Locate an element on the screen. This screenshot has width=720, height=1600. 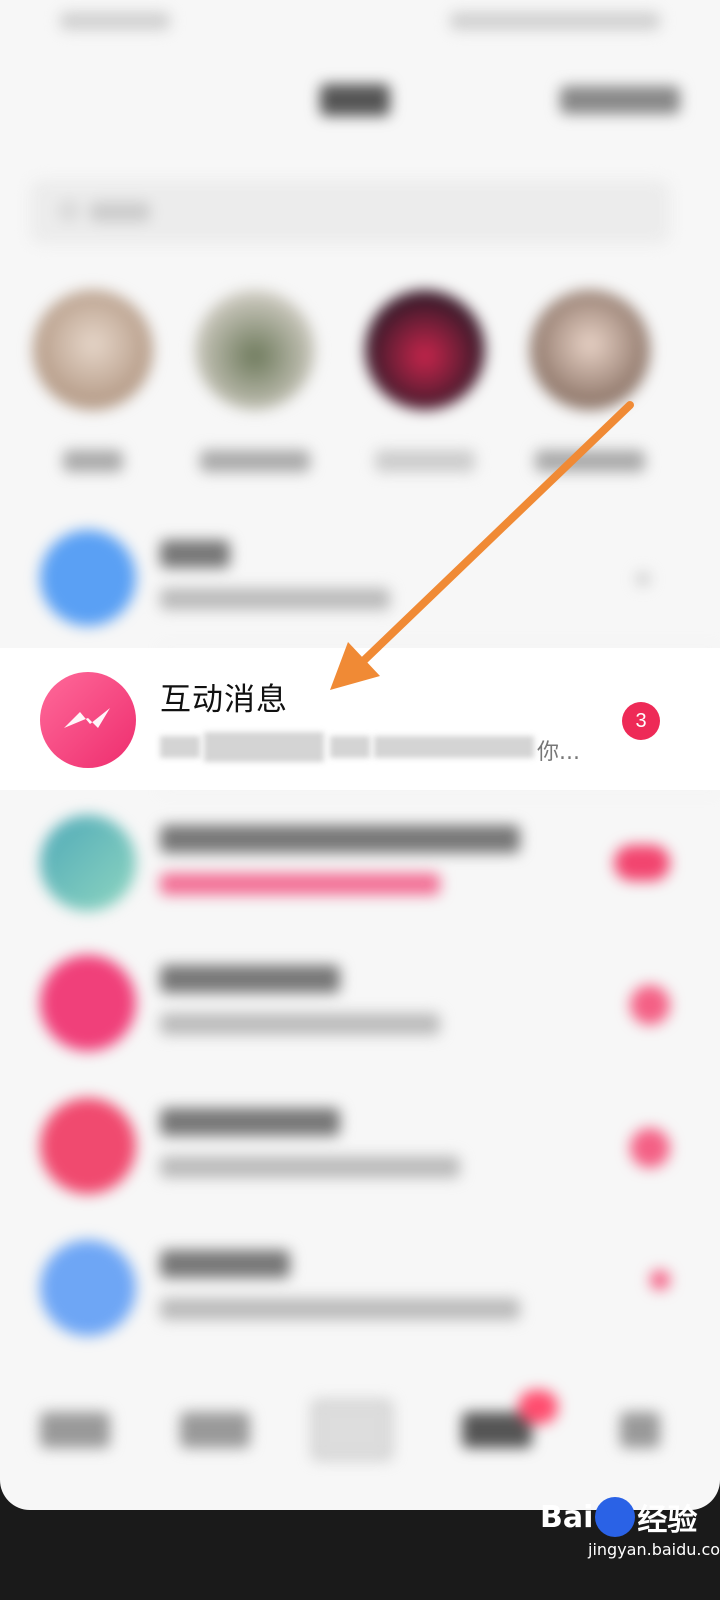
unread-badge: 3 is located at coordinates (641, 721).